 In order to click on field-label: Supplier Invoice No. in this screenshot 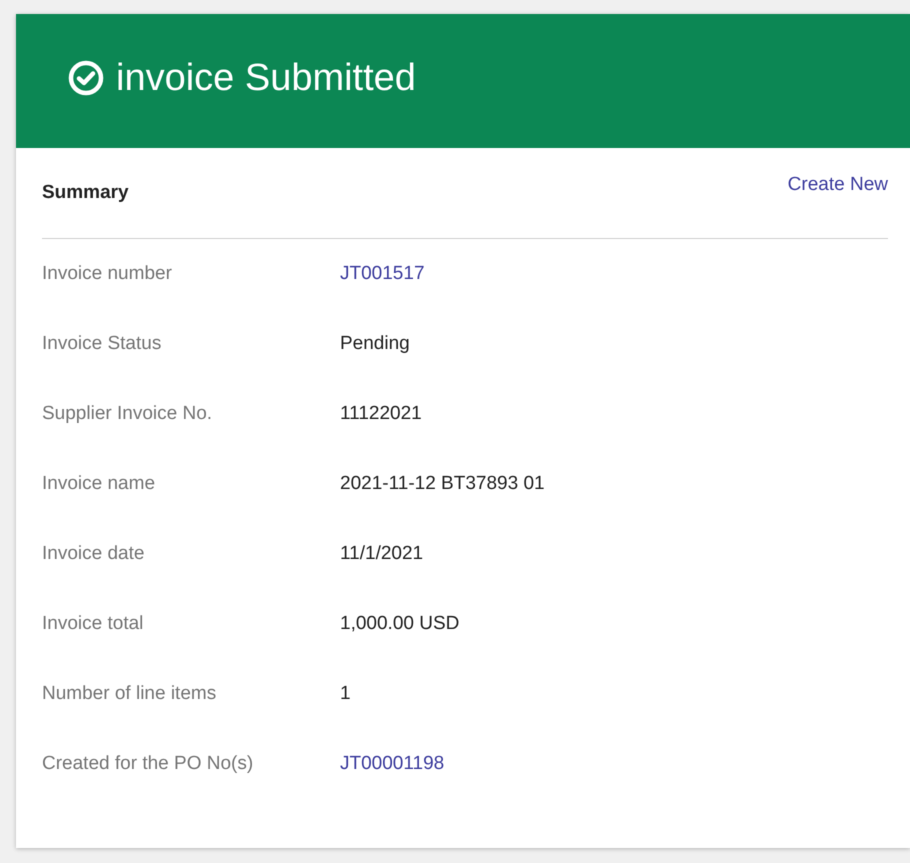, I will do `click(128, 414)`.